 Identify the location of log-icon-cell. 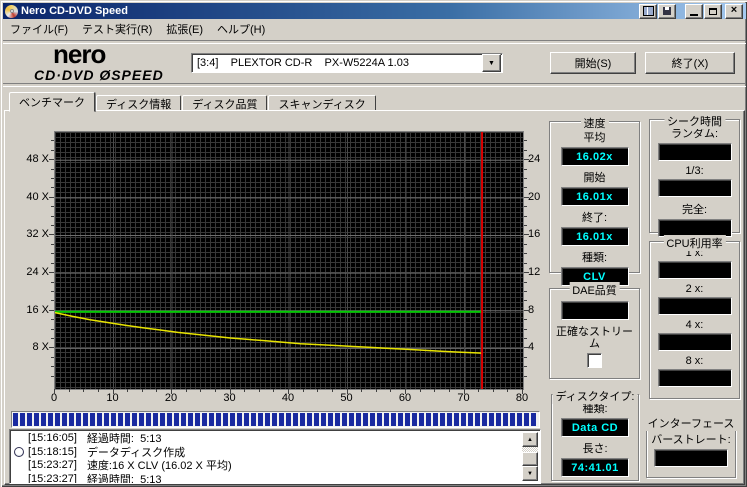
(19, 451).